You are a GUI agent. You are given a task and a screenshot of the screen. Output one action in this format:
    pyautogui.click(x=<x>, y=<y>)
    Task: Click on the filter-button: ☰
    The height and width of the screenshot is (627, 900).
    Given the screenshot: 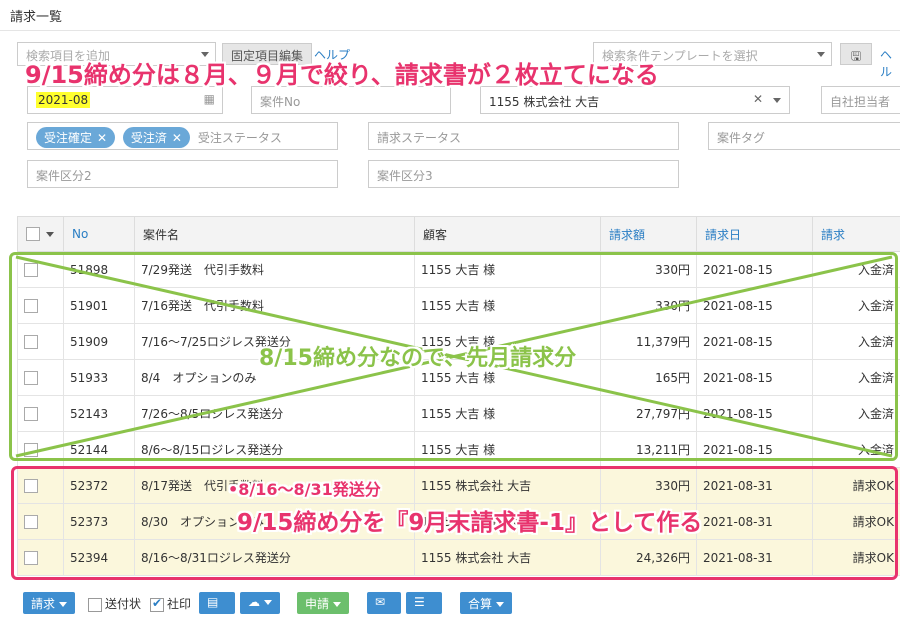 What is the action you would take?
    pyautogui.click(x=424, y=605)
    